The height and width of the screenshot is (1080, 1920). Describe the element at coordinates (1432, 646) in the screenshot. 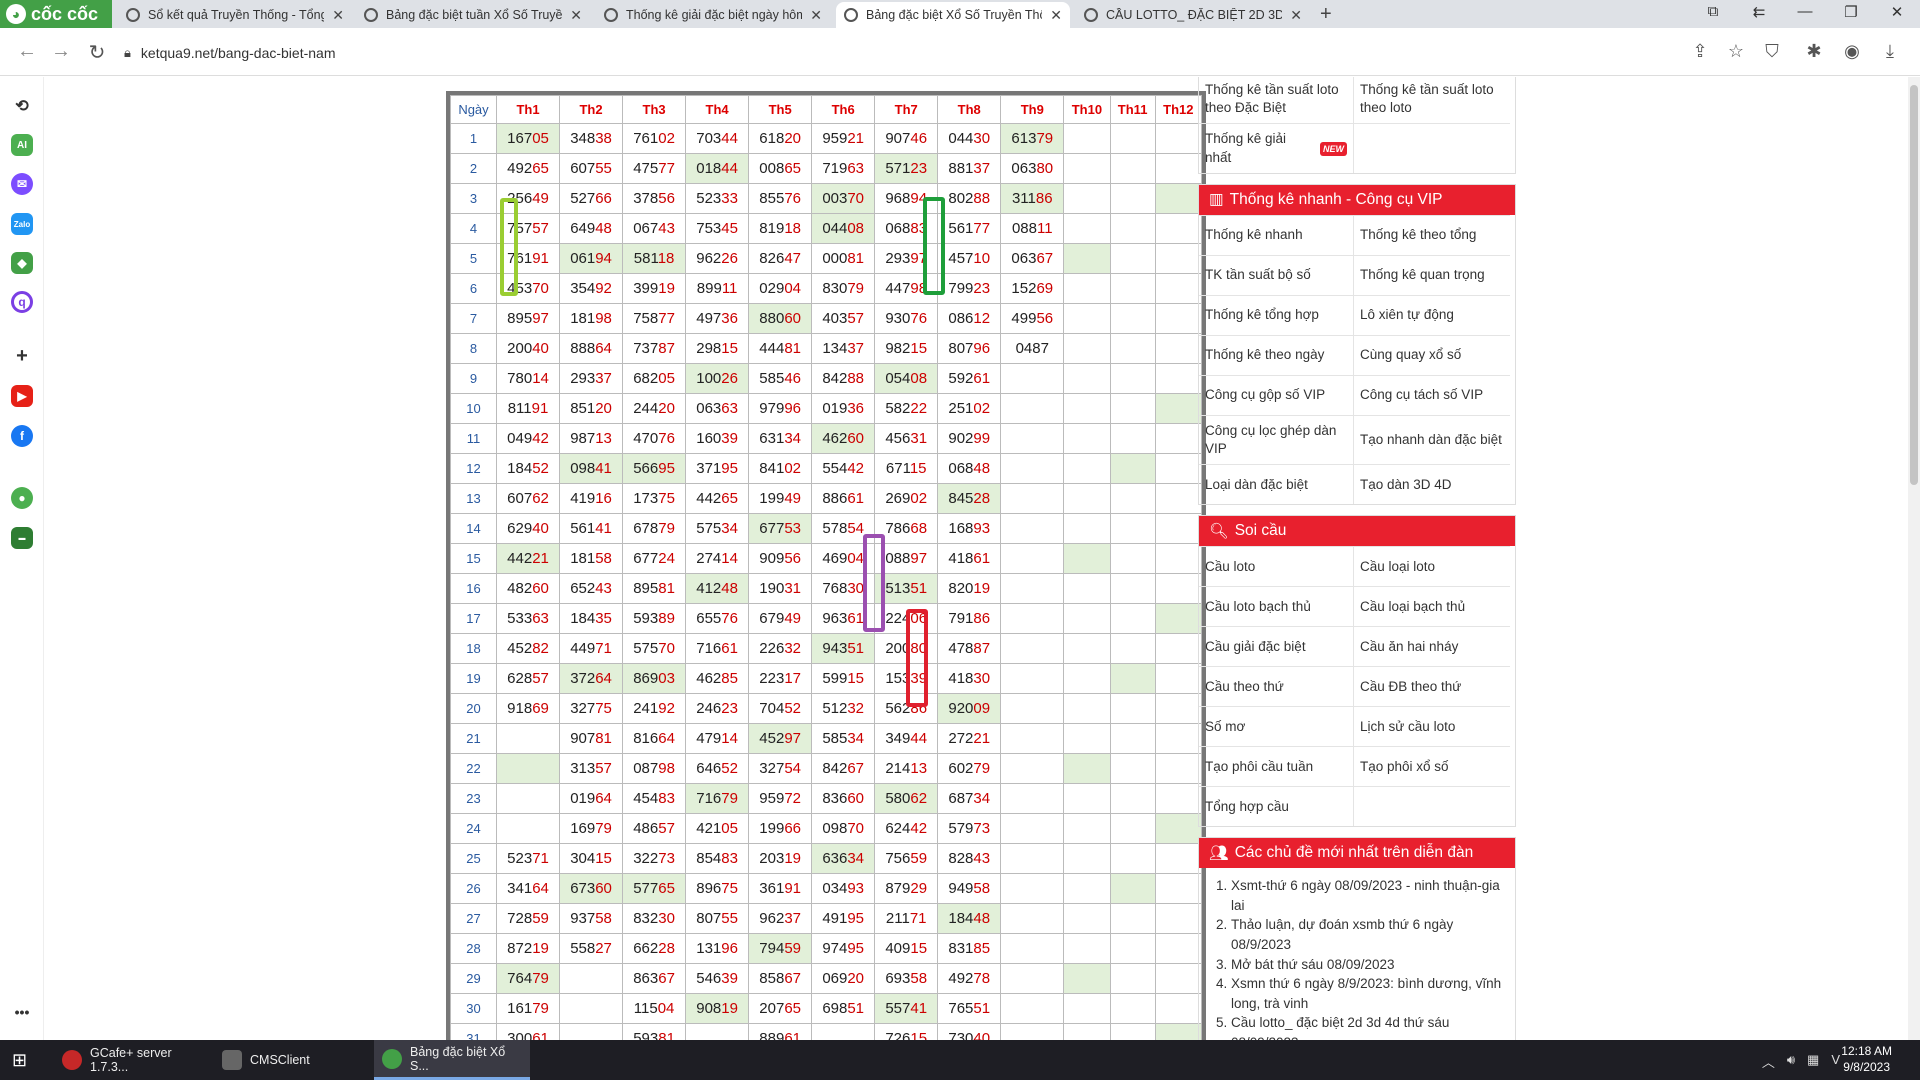

I see `sidebar-link: Cầu ăn hai nháy` at that location.